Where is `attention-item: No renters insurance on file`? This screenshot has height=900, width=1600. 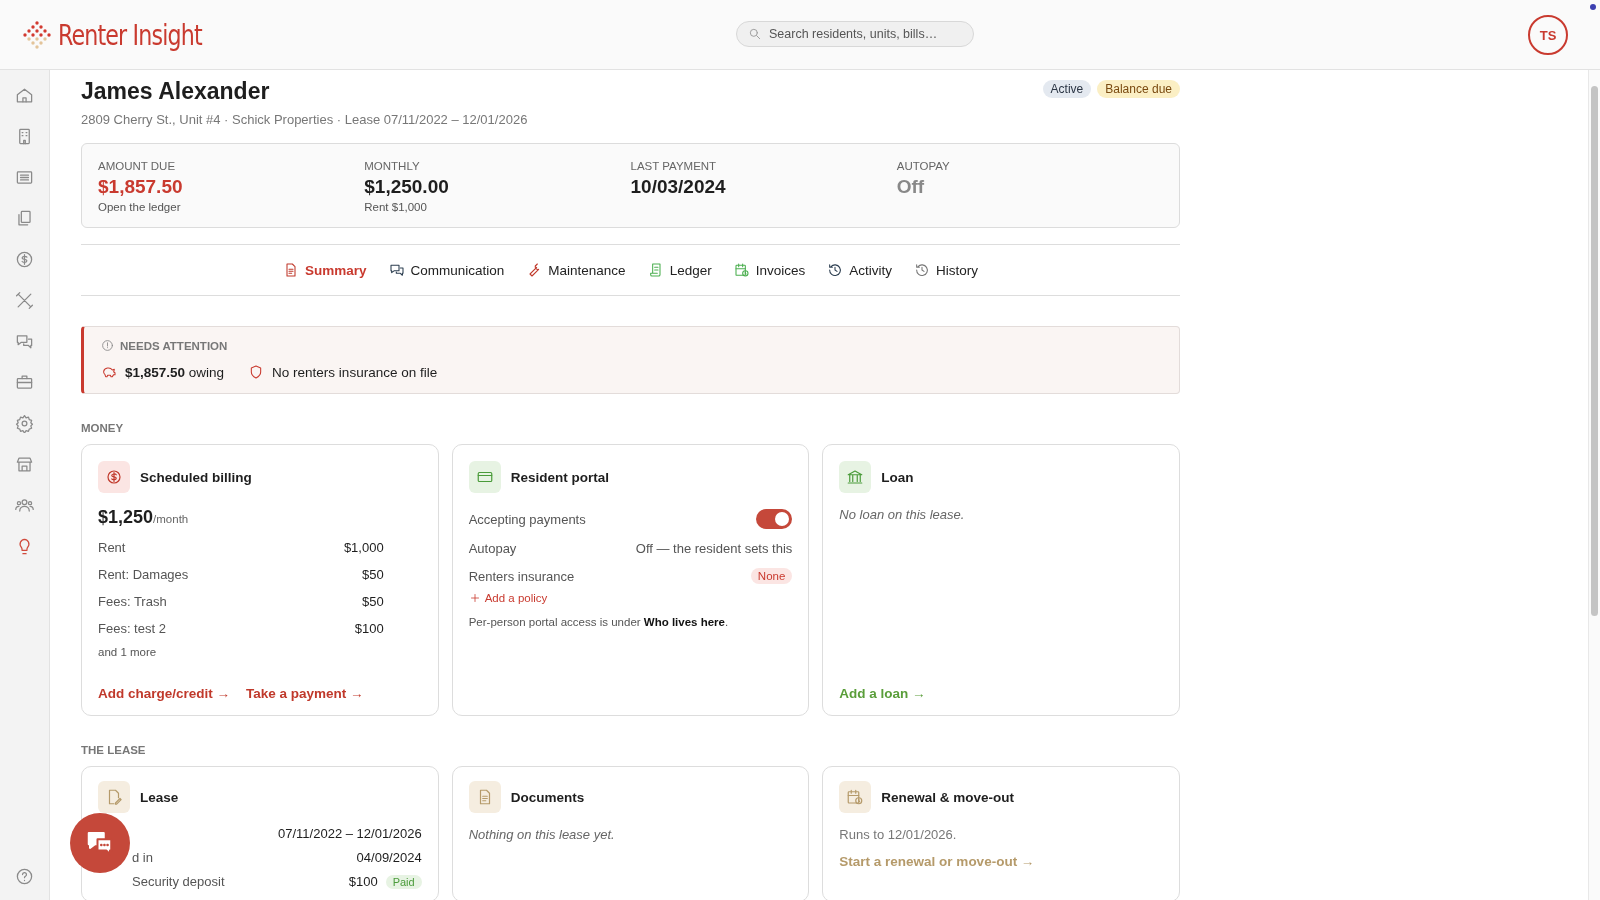
attention-item: No renters insurance on file is located at coordinates (355, 372).